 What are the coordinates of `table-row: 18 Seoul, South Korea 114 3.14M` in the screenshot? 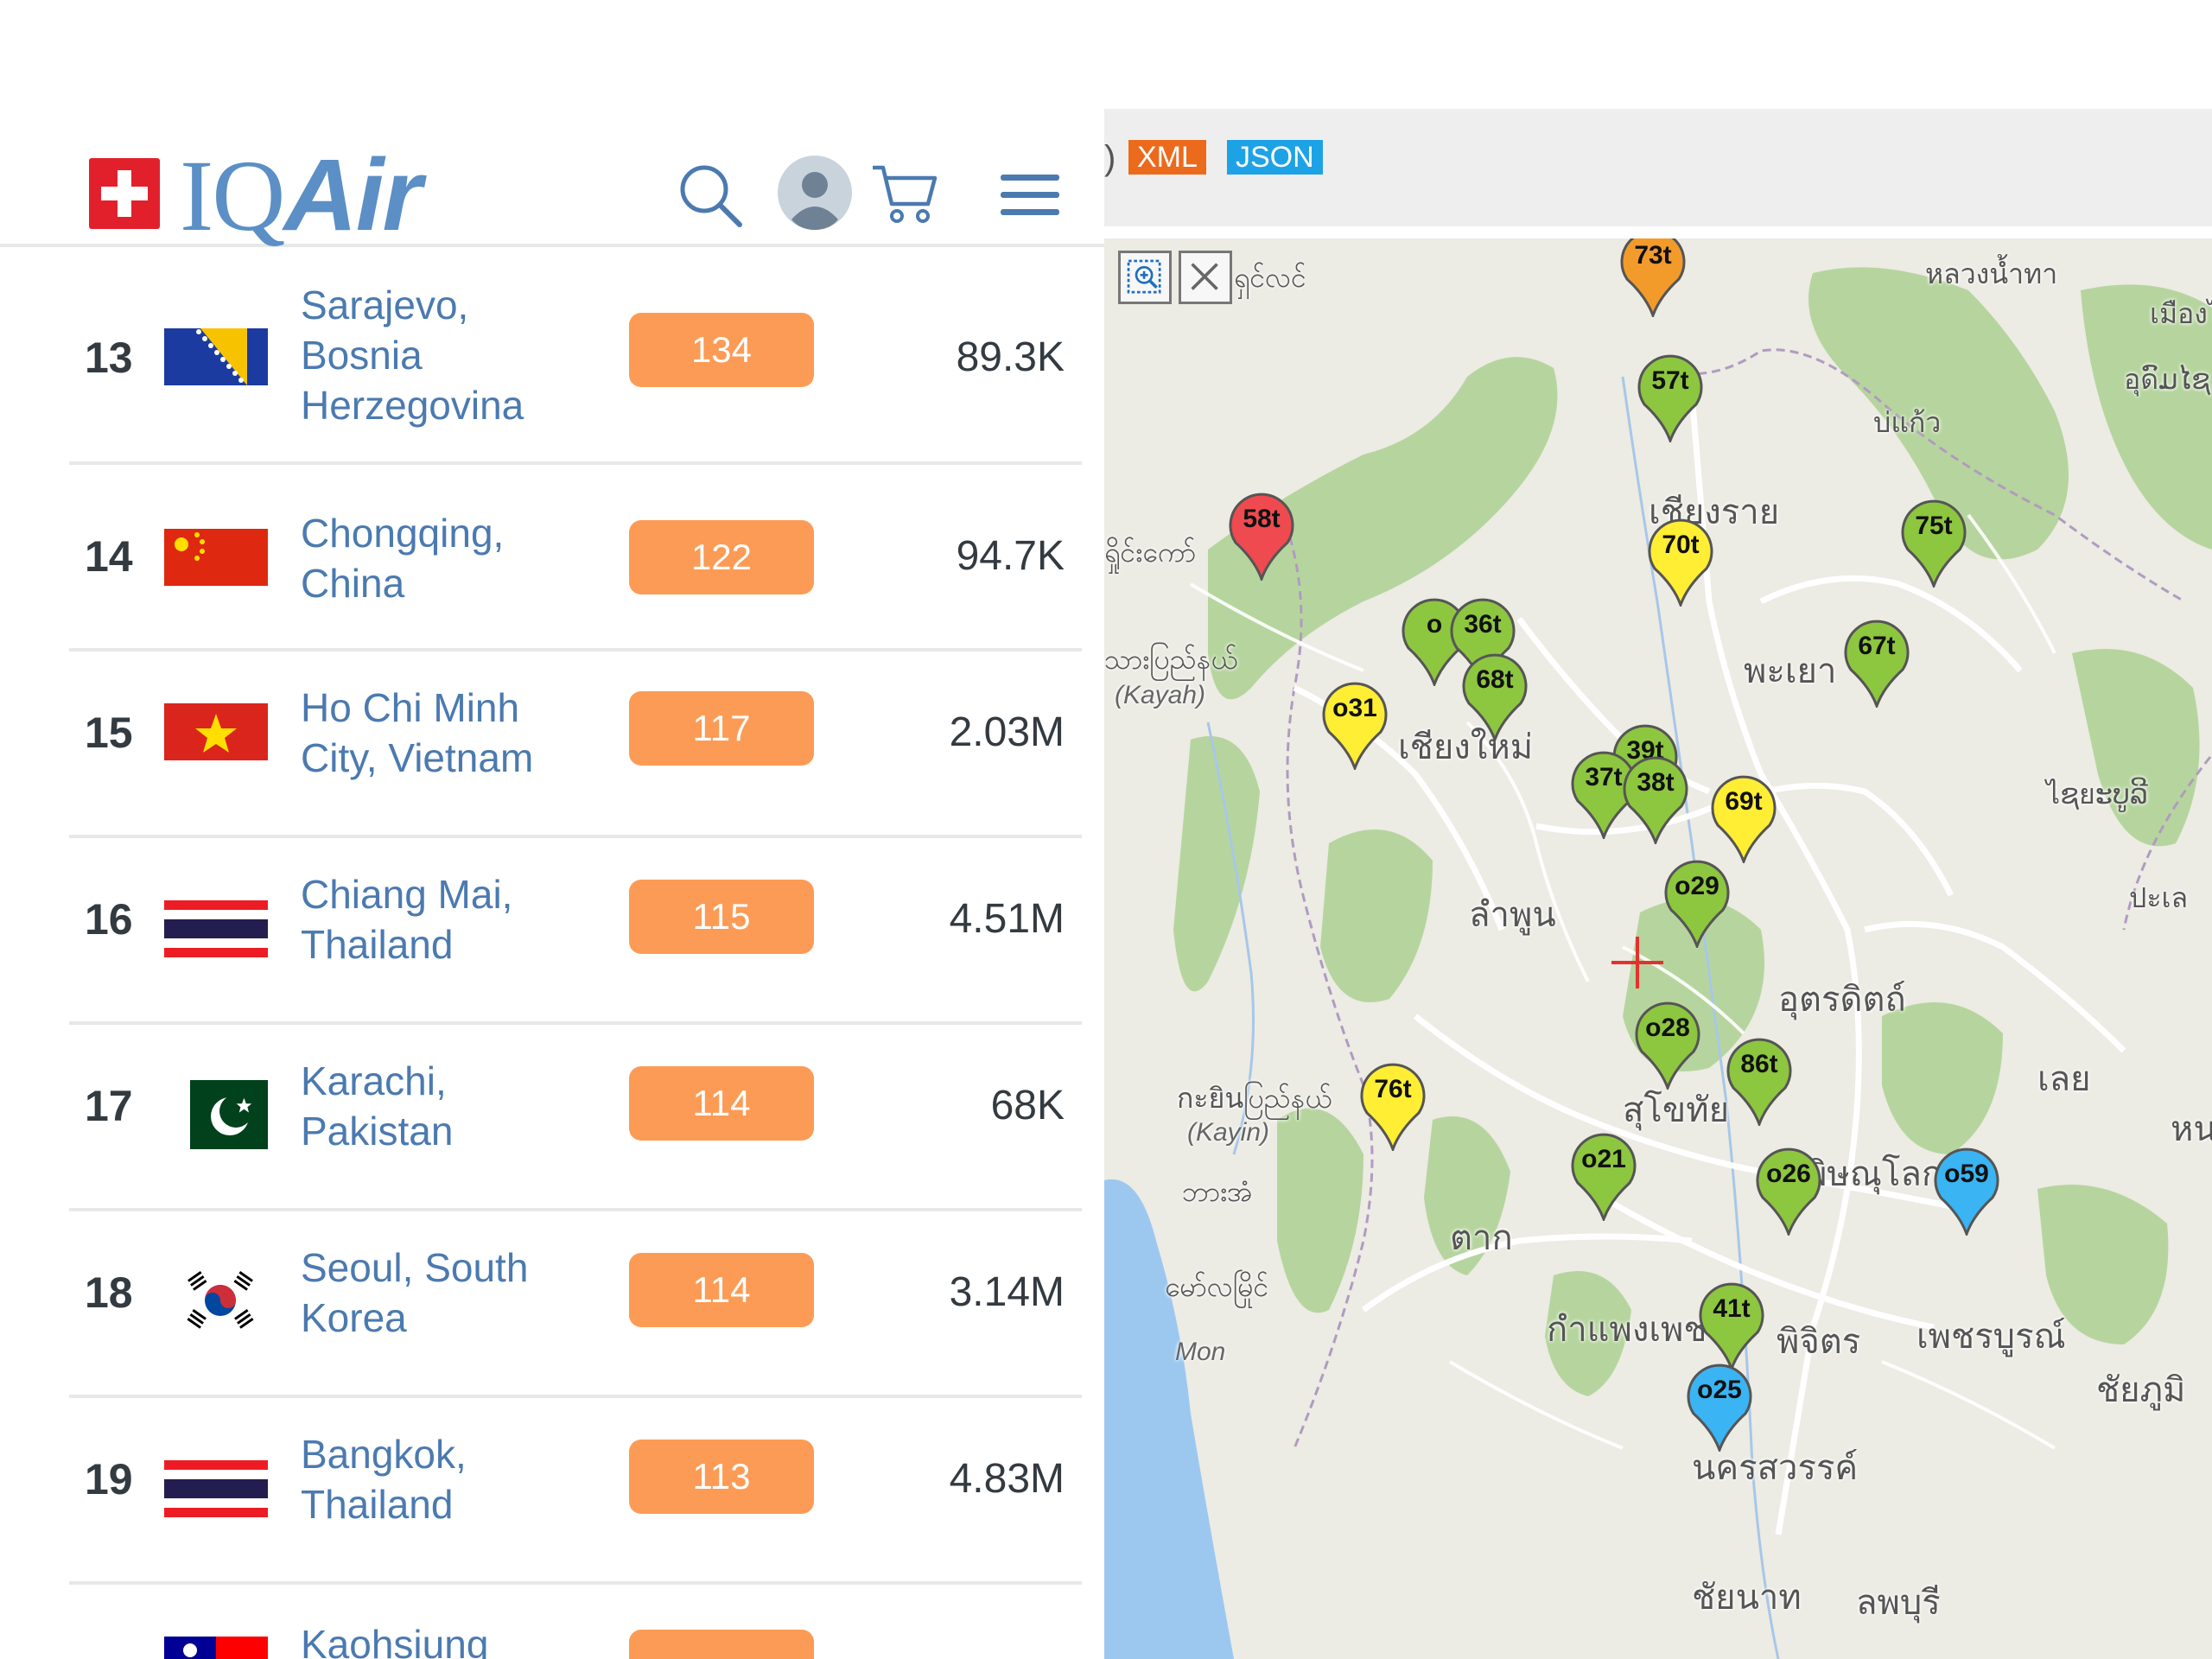 It's located at (575, 1304).